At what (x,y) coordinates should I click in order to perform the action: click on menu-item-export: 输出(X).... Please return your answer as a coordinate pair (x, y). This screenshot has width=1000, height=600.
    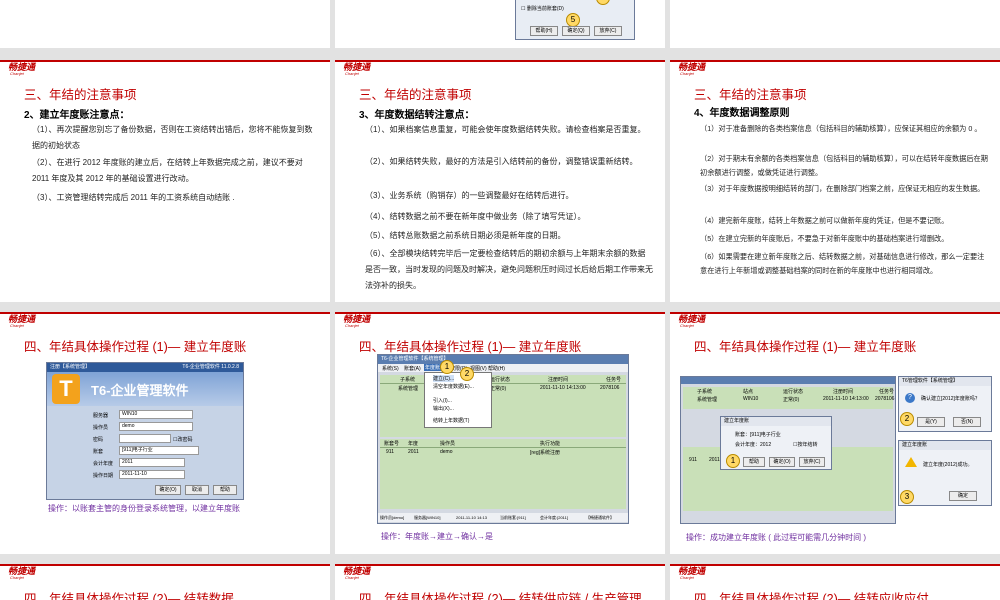
    Looking at the image, I should click on (443, 408).